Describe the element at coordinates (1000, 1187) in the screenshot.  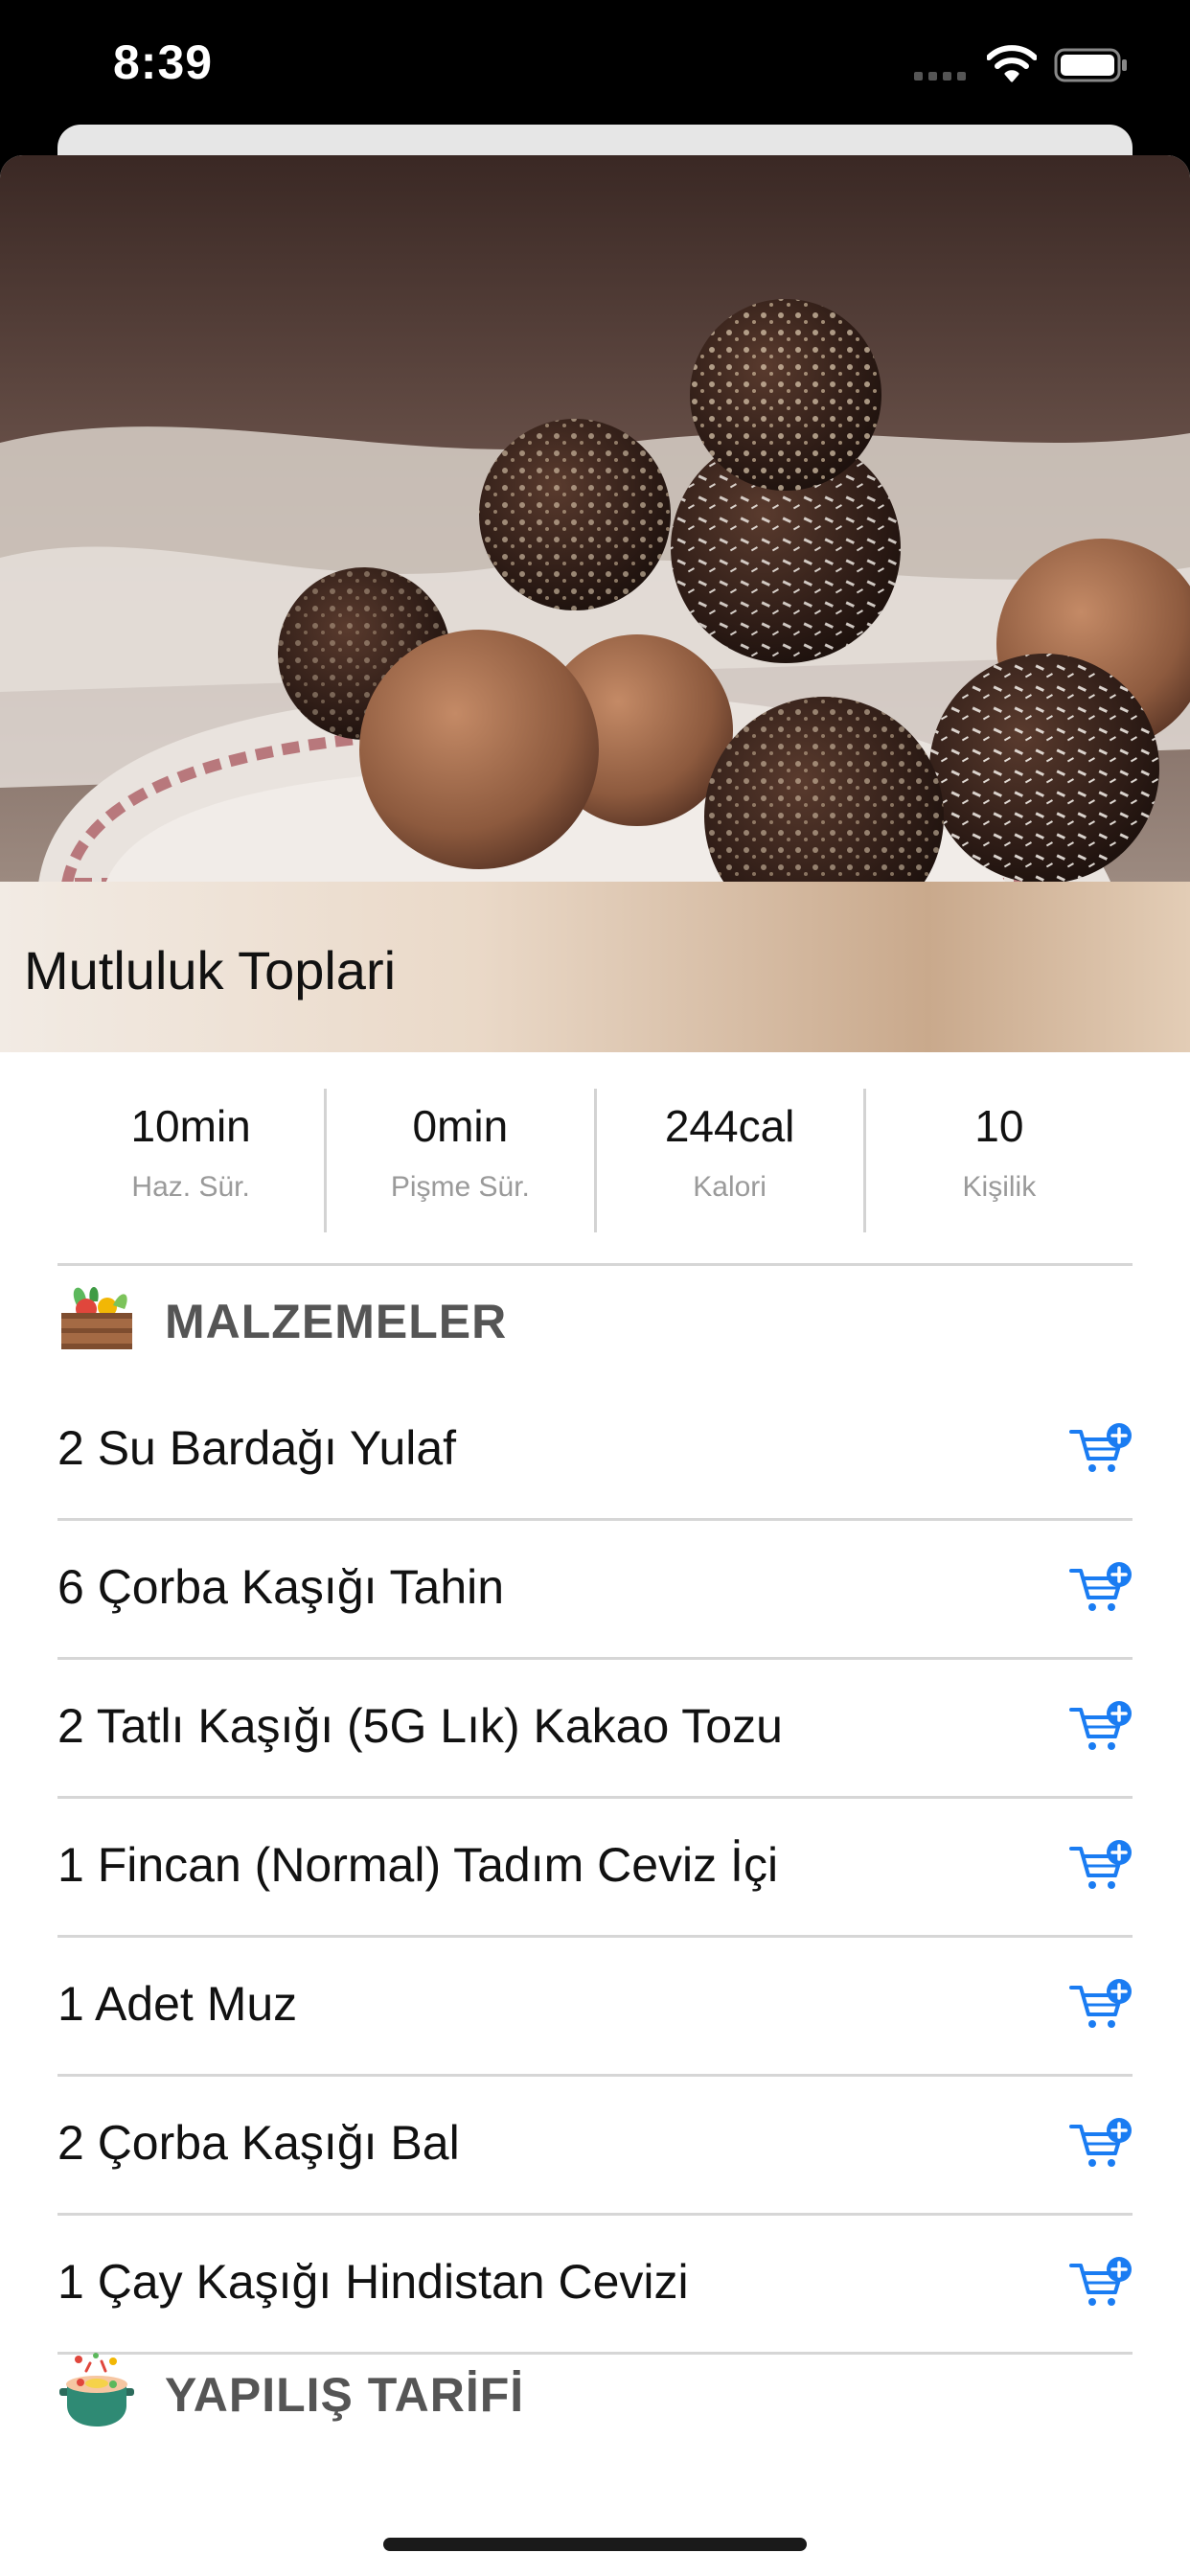
I see `stat-label: Kişilik` at that location.